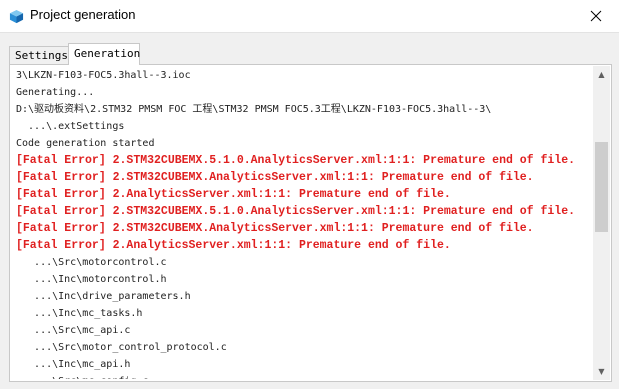 This screenshot has height=389, width=619. I want to click on console-line: 3\LKZN-F103-FOC5.3hall--3.ioc, so click(103, 75).